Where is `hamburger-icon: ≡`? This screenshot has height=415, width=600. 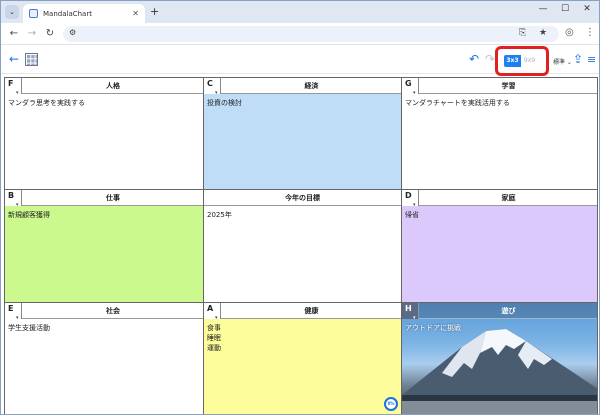 hamburger-icon: ≡ is located at coordinates (591, 59).